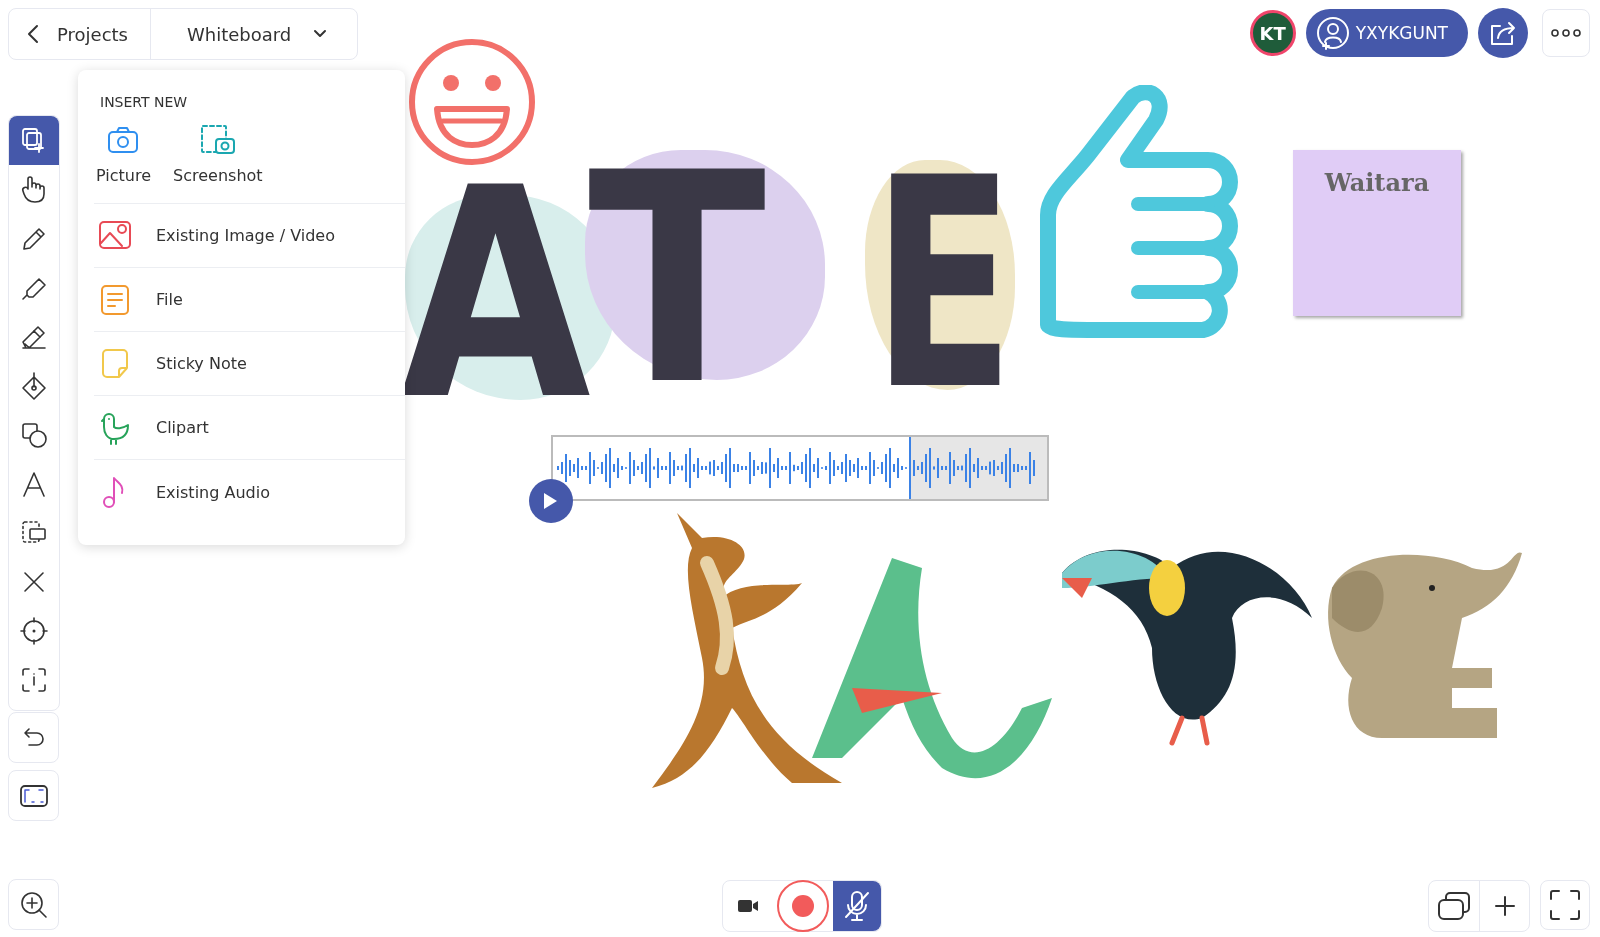 The height and width of the screenshot is (937, 1600). Describe the element at coordinates (217, 140) in the screenshot. I see `screenshot-icon` at that location.